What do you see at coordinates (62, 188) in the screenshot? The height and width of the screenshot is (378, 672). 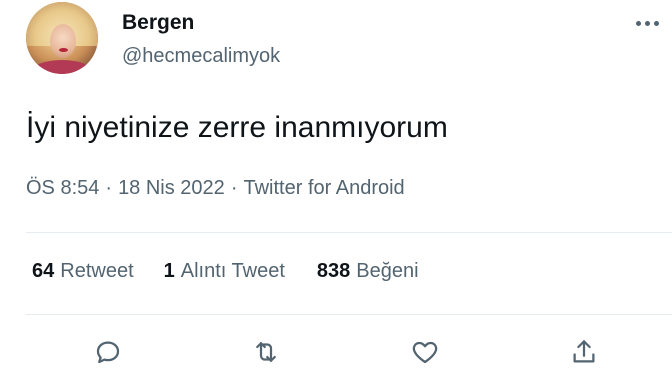 I see `tweet-time: ÖS 8:54` at bounding box center [62, 188].